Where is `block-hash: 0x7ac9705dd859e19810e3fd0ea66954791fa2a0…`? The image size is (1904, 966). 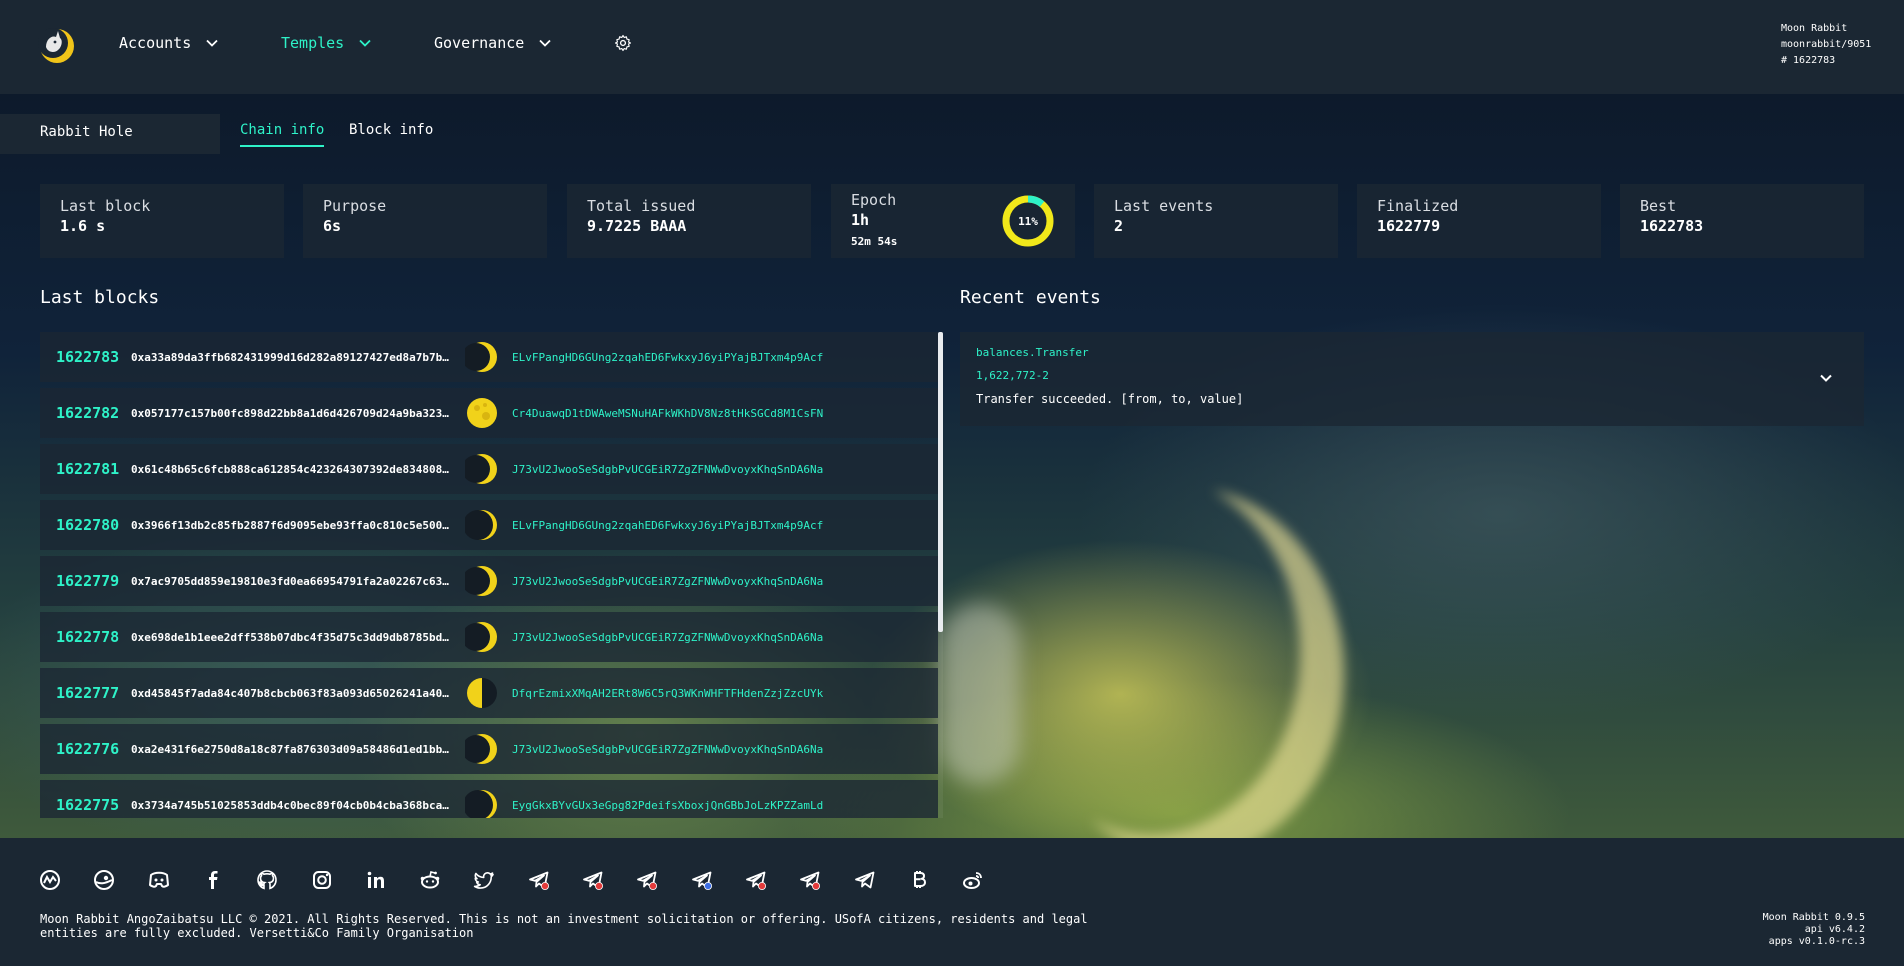 block-hash: 0x7ac9705dd859e19810e3fd0ea66954791fa2a0… is located at coordinates (290, 581).